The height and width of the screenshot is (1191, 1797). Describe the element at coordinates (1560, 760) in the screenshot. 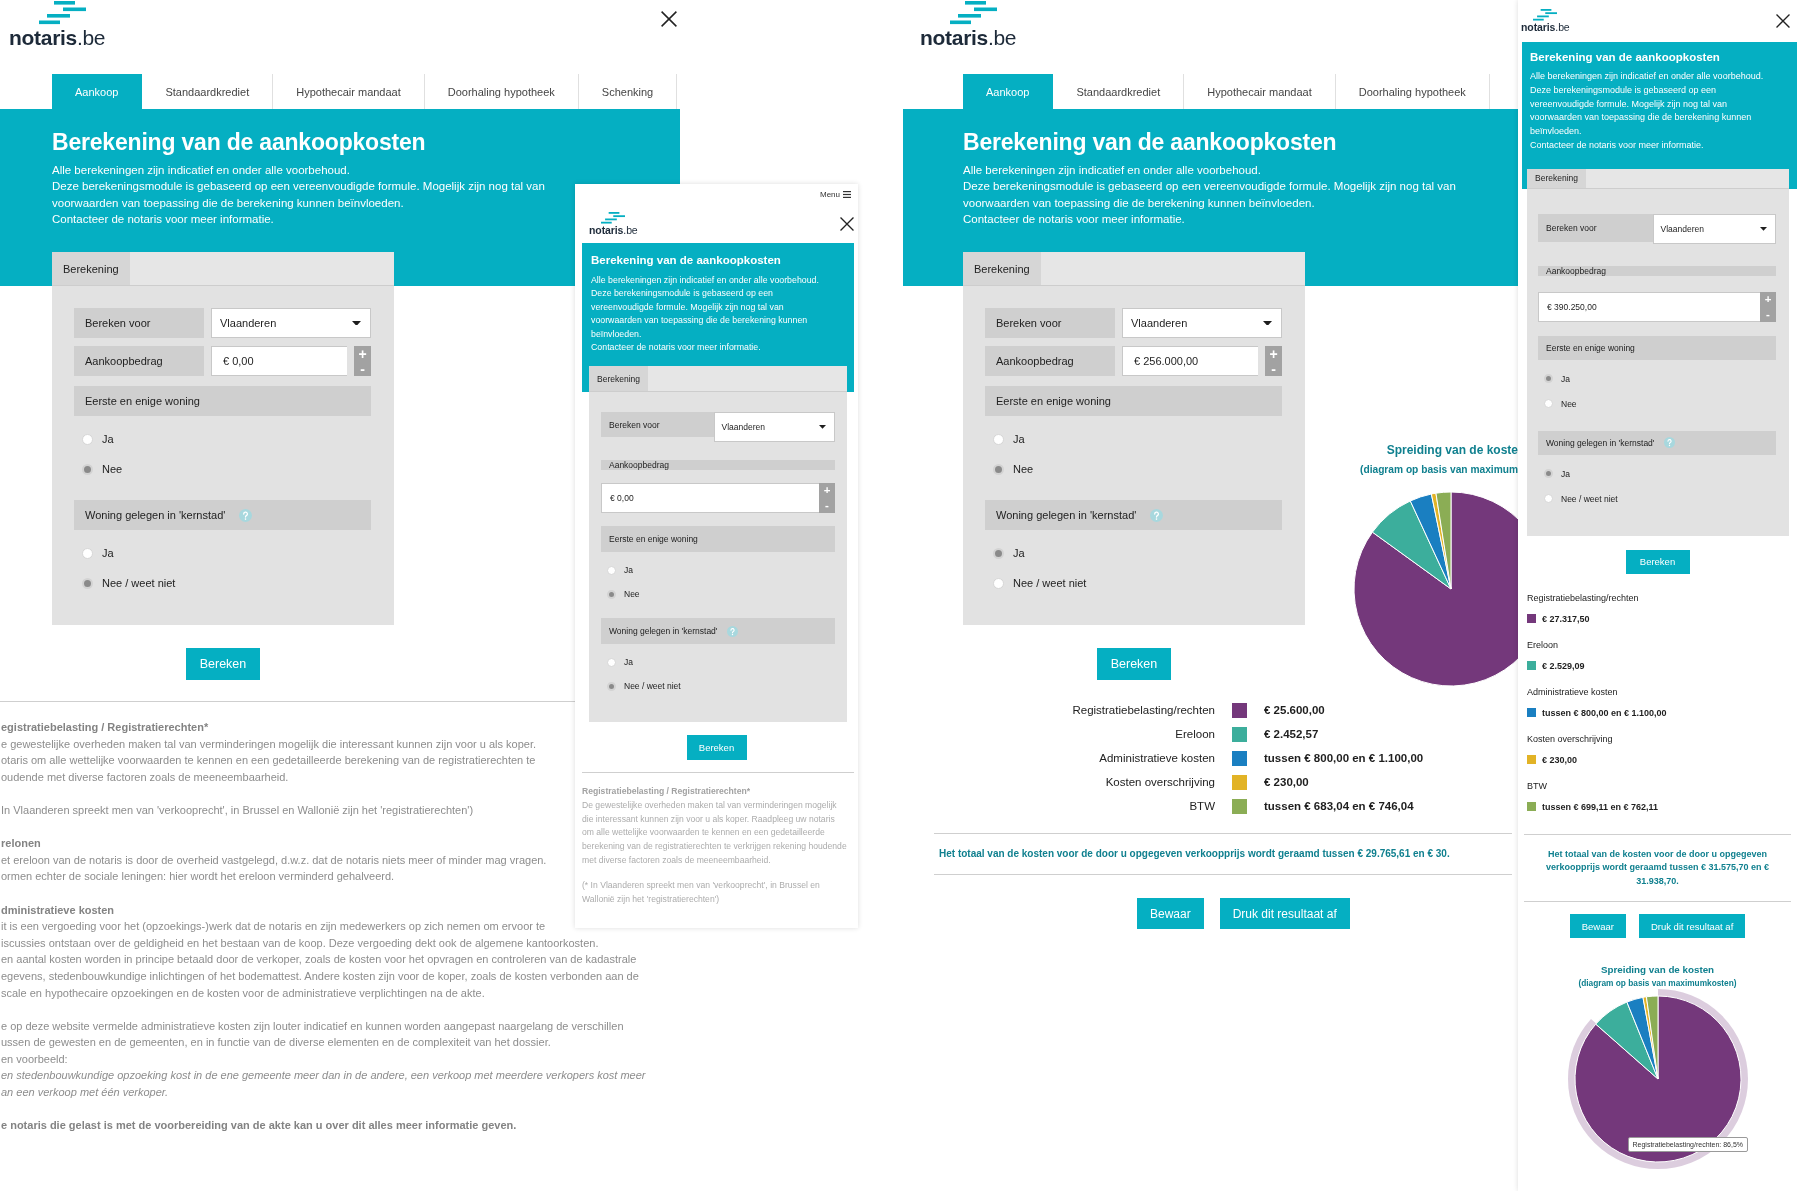

I see `cost-value: € 230,00` at that location.